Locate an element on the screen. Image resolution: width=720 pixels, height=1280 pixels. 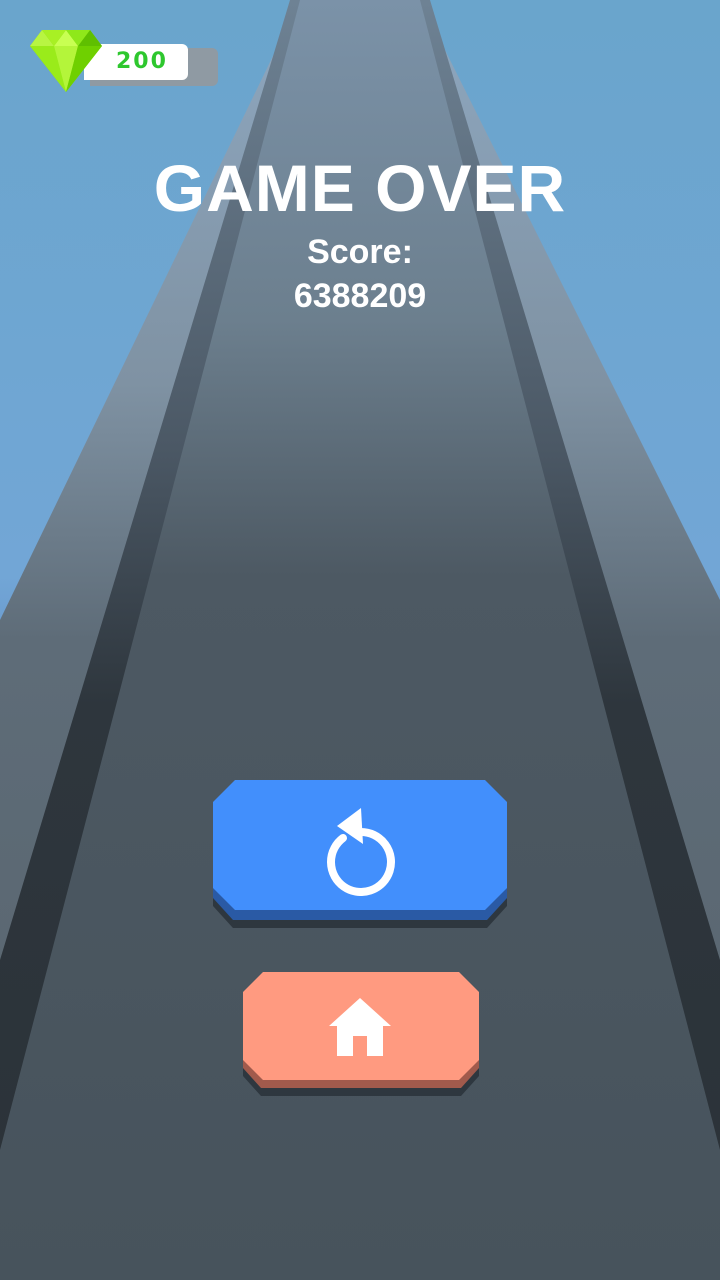
gem-icon is located at coordinates (66, 61).